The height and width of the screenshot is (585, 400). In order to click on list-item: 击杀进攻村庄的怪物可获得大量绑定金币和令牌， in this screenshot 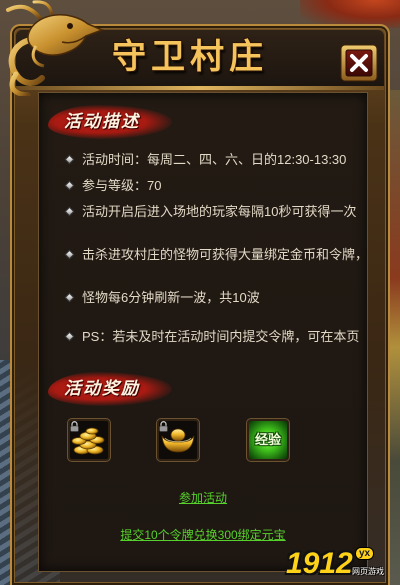, I will do `click(214, 268)`.